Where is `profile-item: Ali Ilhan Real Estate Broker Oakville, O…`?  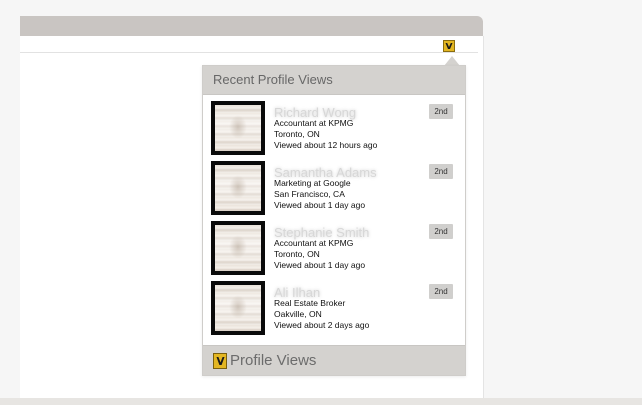
profile-item: Ali Ilhan Real Estate Broker Oakville, O… is located at coordinates (336, 310).